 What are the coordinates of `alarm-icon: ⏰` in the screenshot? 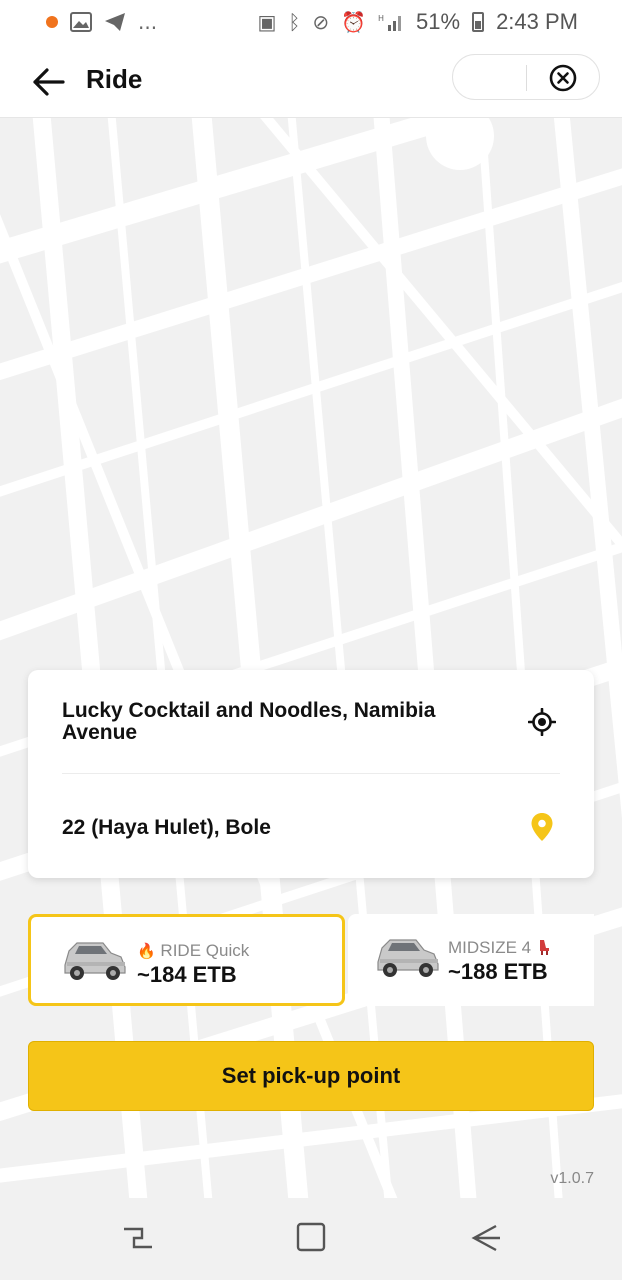 It's located at (354, 22).